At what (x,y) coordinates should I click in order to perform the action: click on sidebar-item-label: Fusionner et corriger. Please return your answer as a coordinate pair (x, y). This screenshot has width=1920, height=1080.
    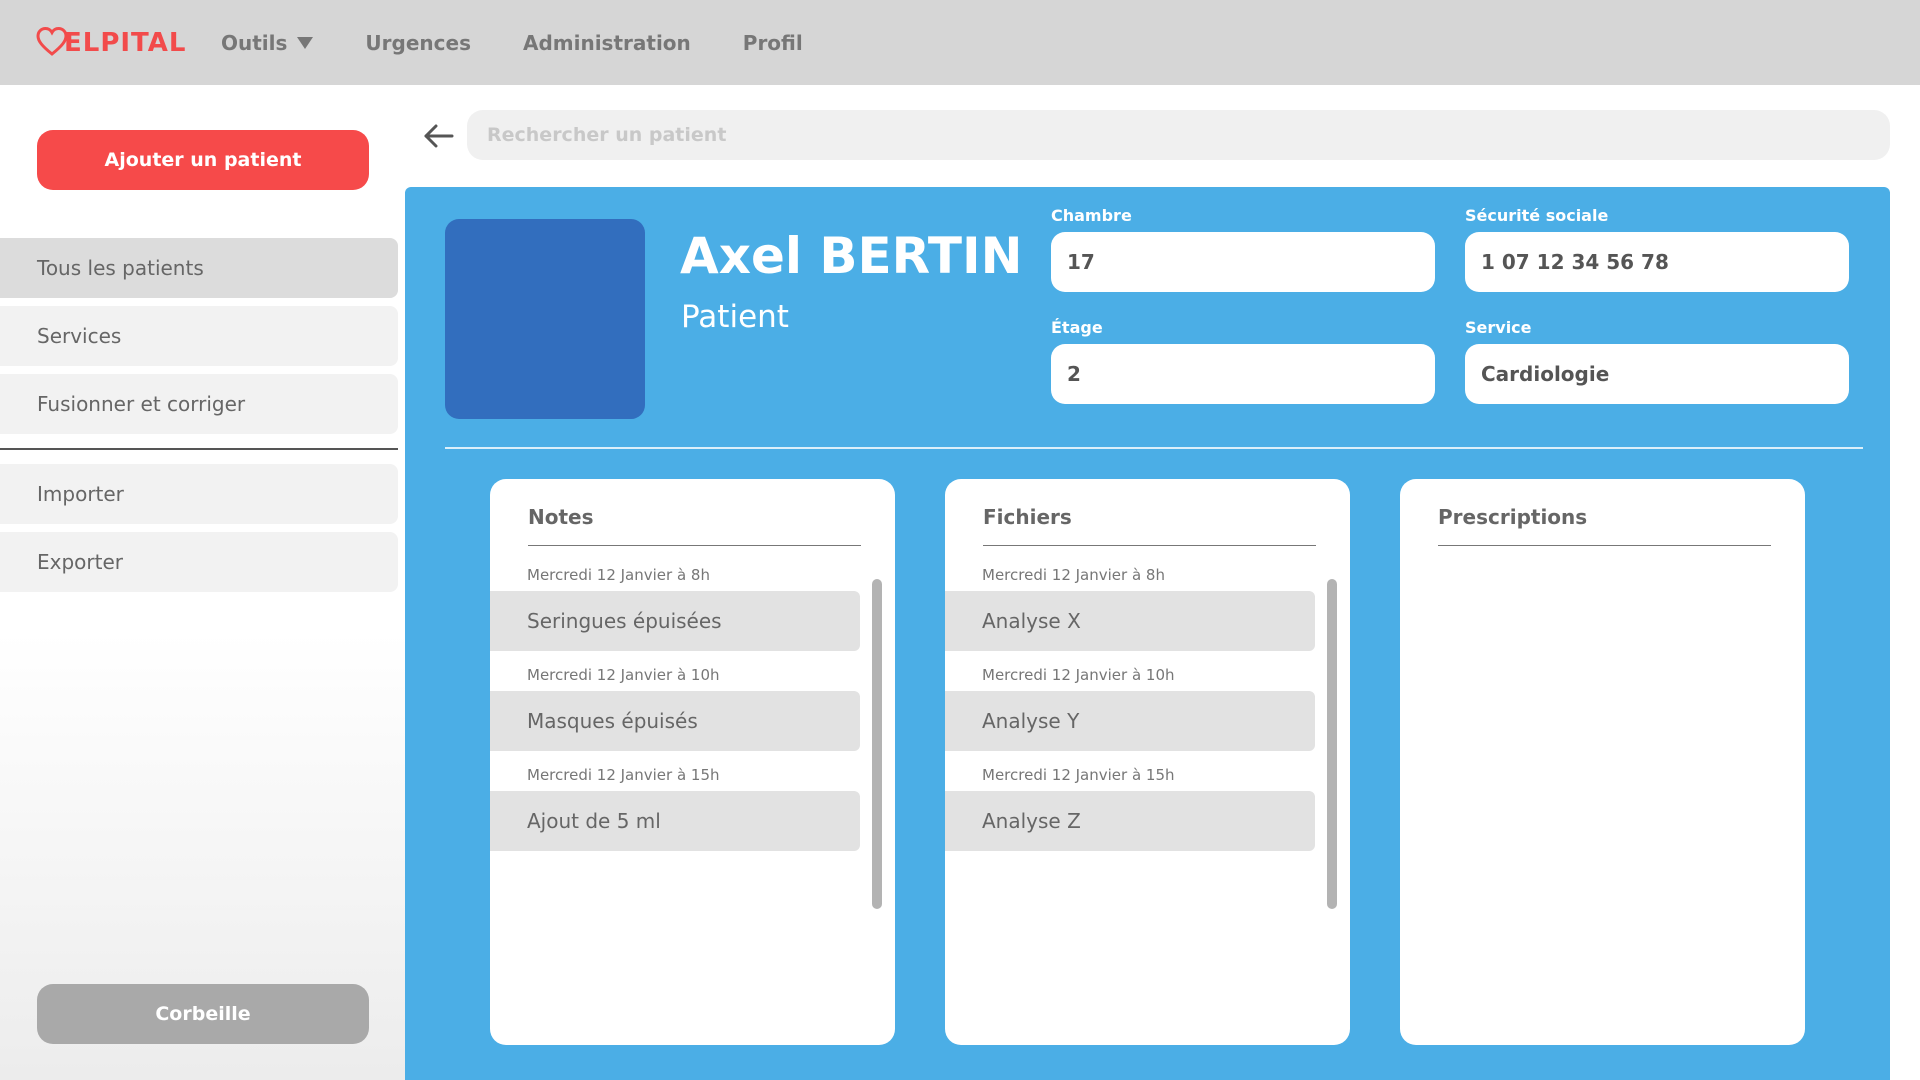
    Looking at the image, I should click on (141, 404).